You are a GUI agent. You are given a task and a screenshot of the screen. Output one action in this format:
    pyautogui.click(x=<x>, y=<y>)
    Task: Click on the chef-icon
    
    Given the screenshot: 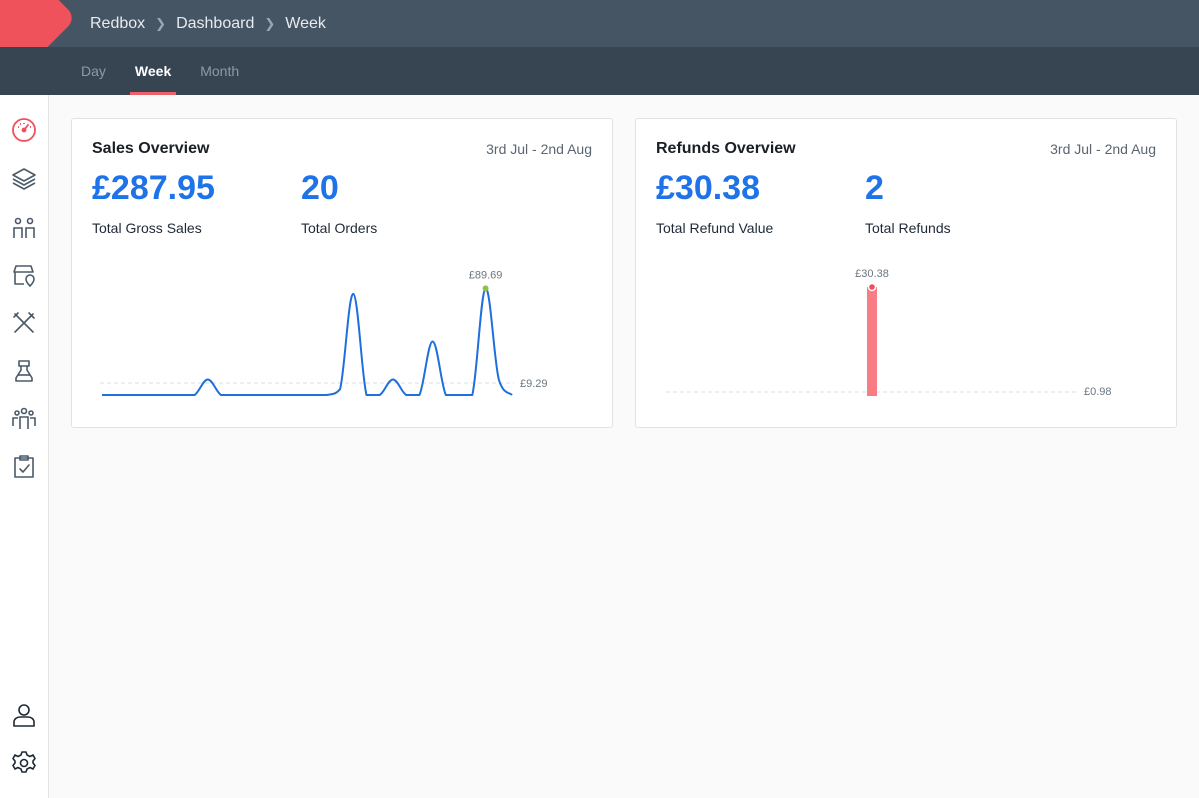 What is the action you would take?
    pyautogui.click(x=24, y=371)
    